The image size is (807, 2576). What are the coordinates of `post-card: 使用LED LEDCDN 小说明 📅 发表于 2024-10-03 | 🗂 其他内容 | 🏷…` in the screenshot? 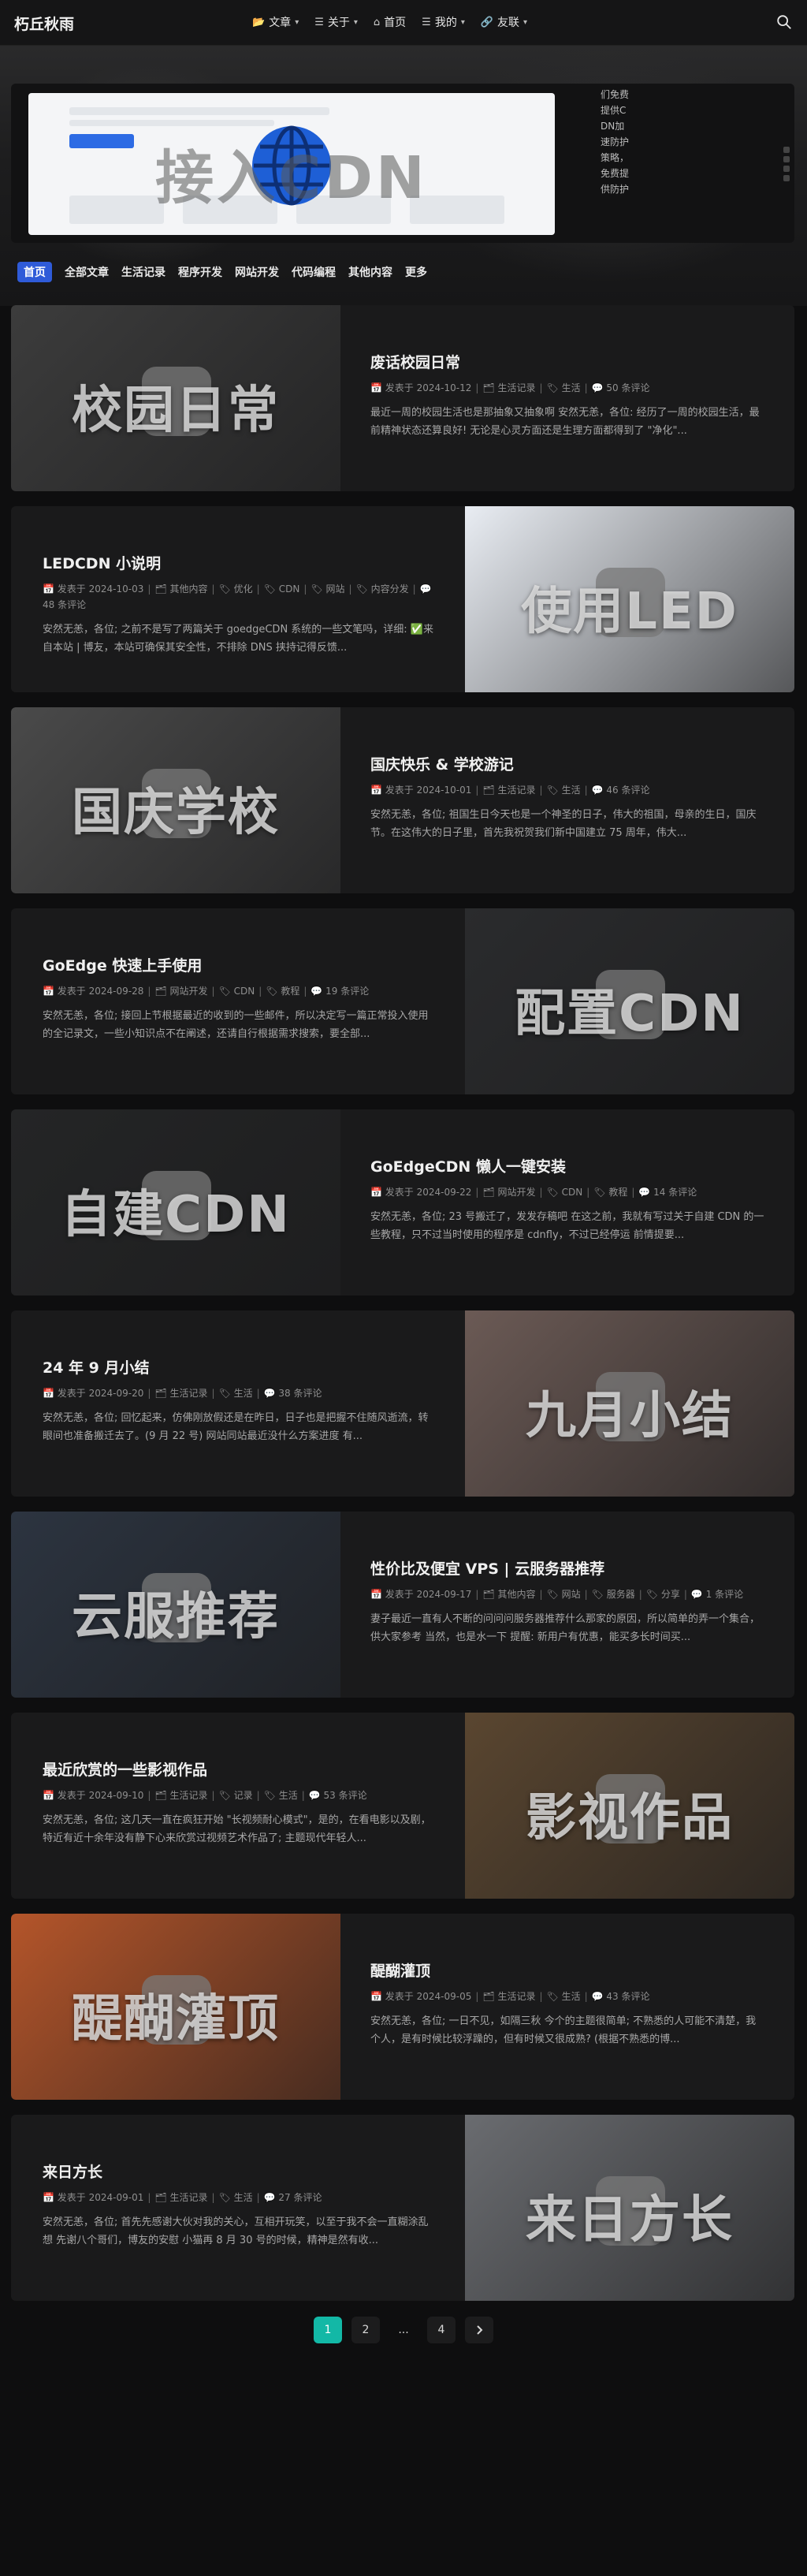 It's located at (402, 599).